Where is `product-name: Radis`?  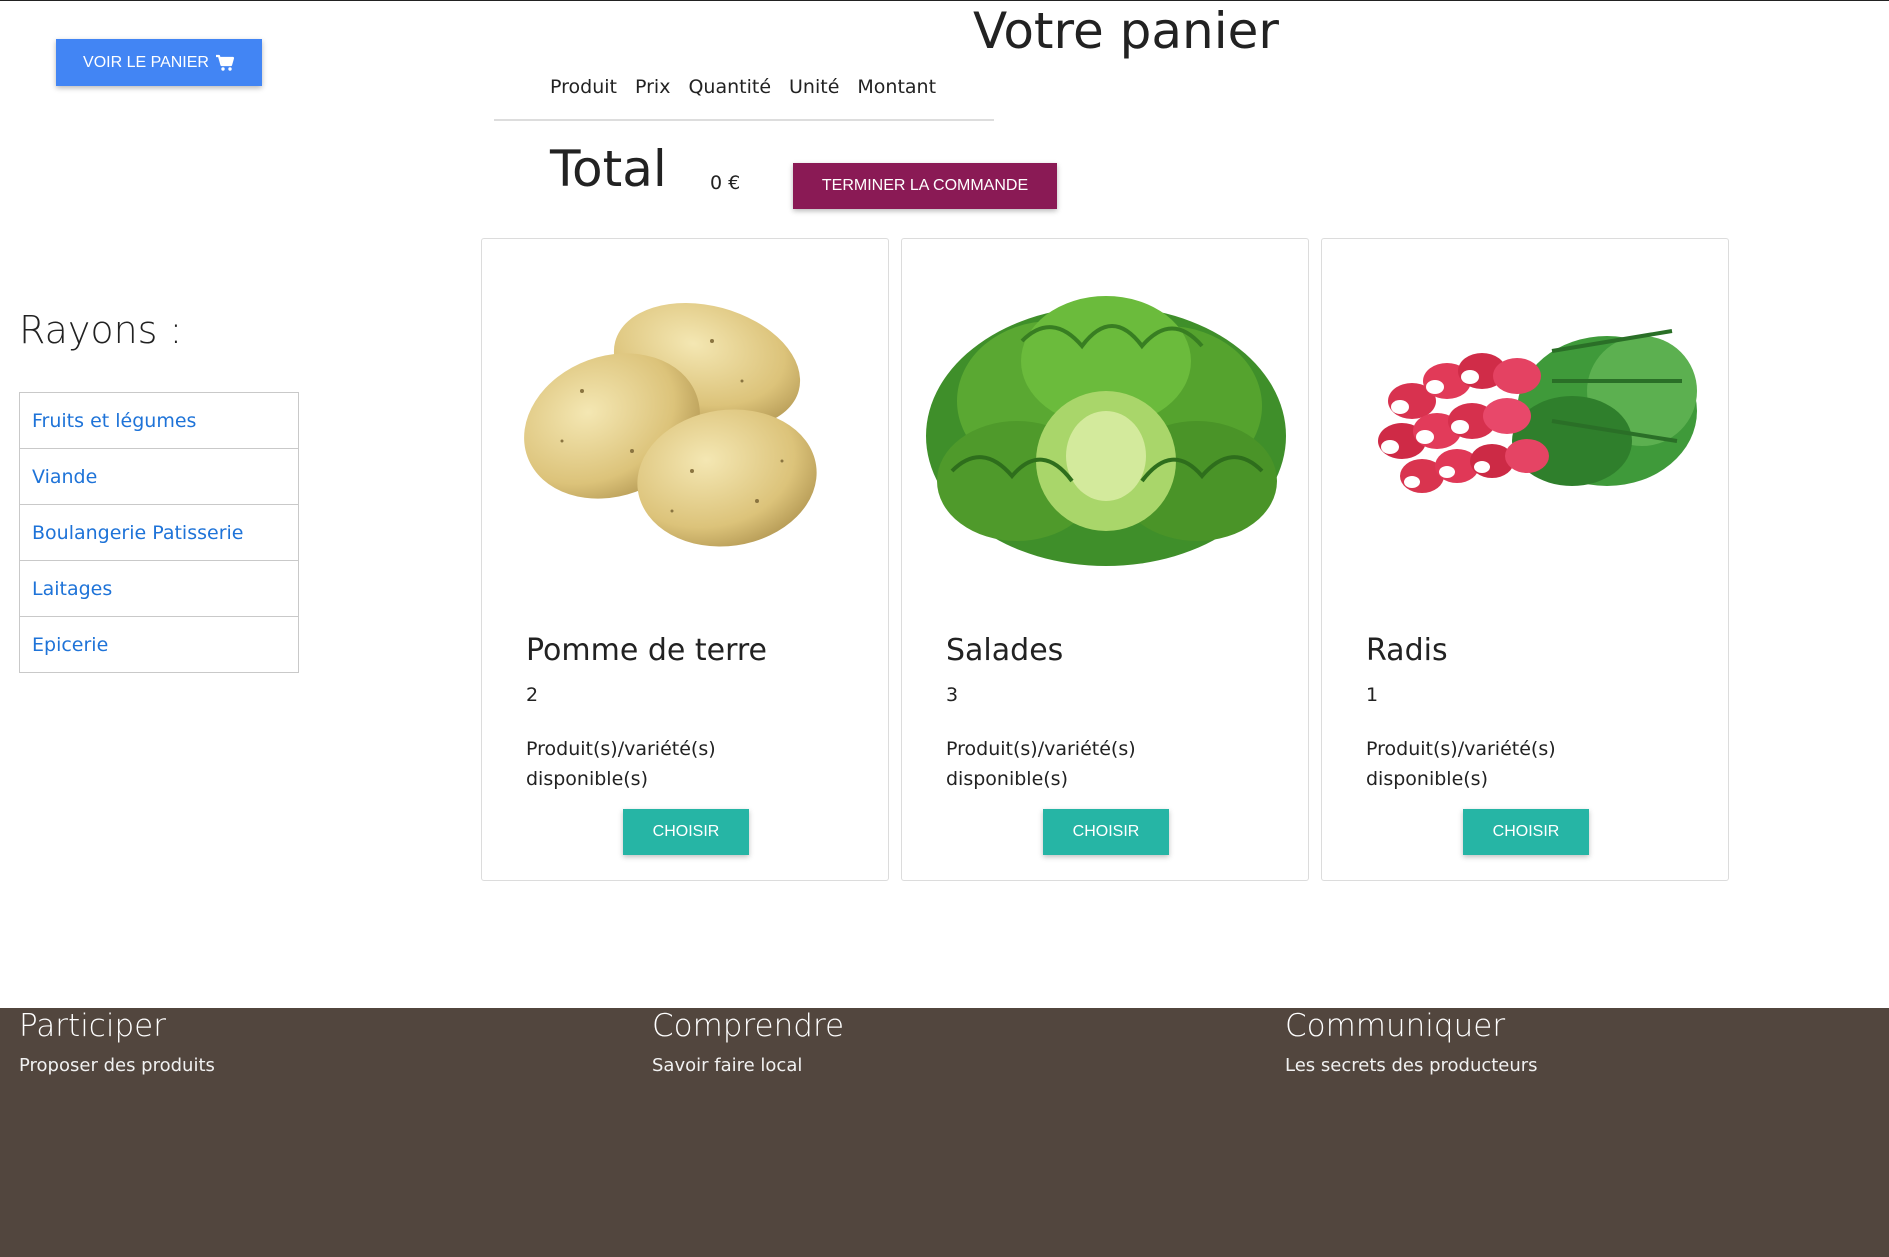 product-name: Radis is located at coordinates (1407, 650).